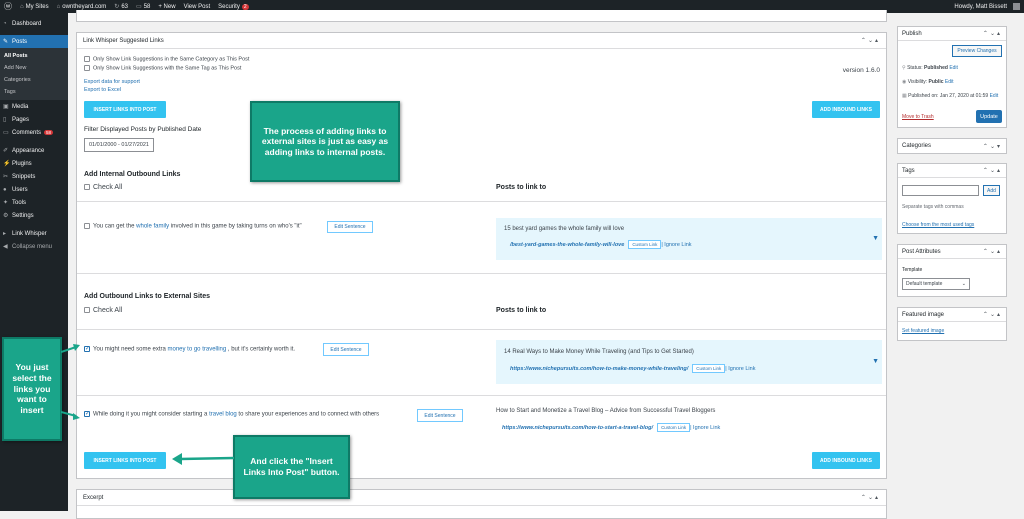  I want to click on set-featured-image-link: Set featured image, so click(923, 331).